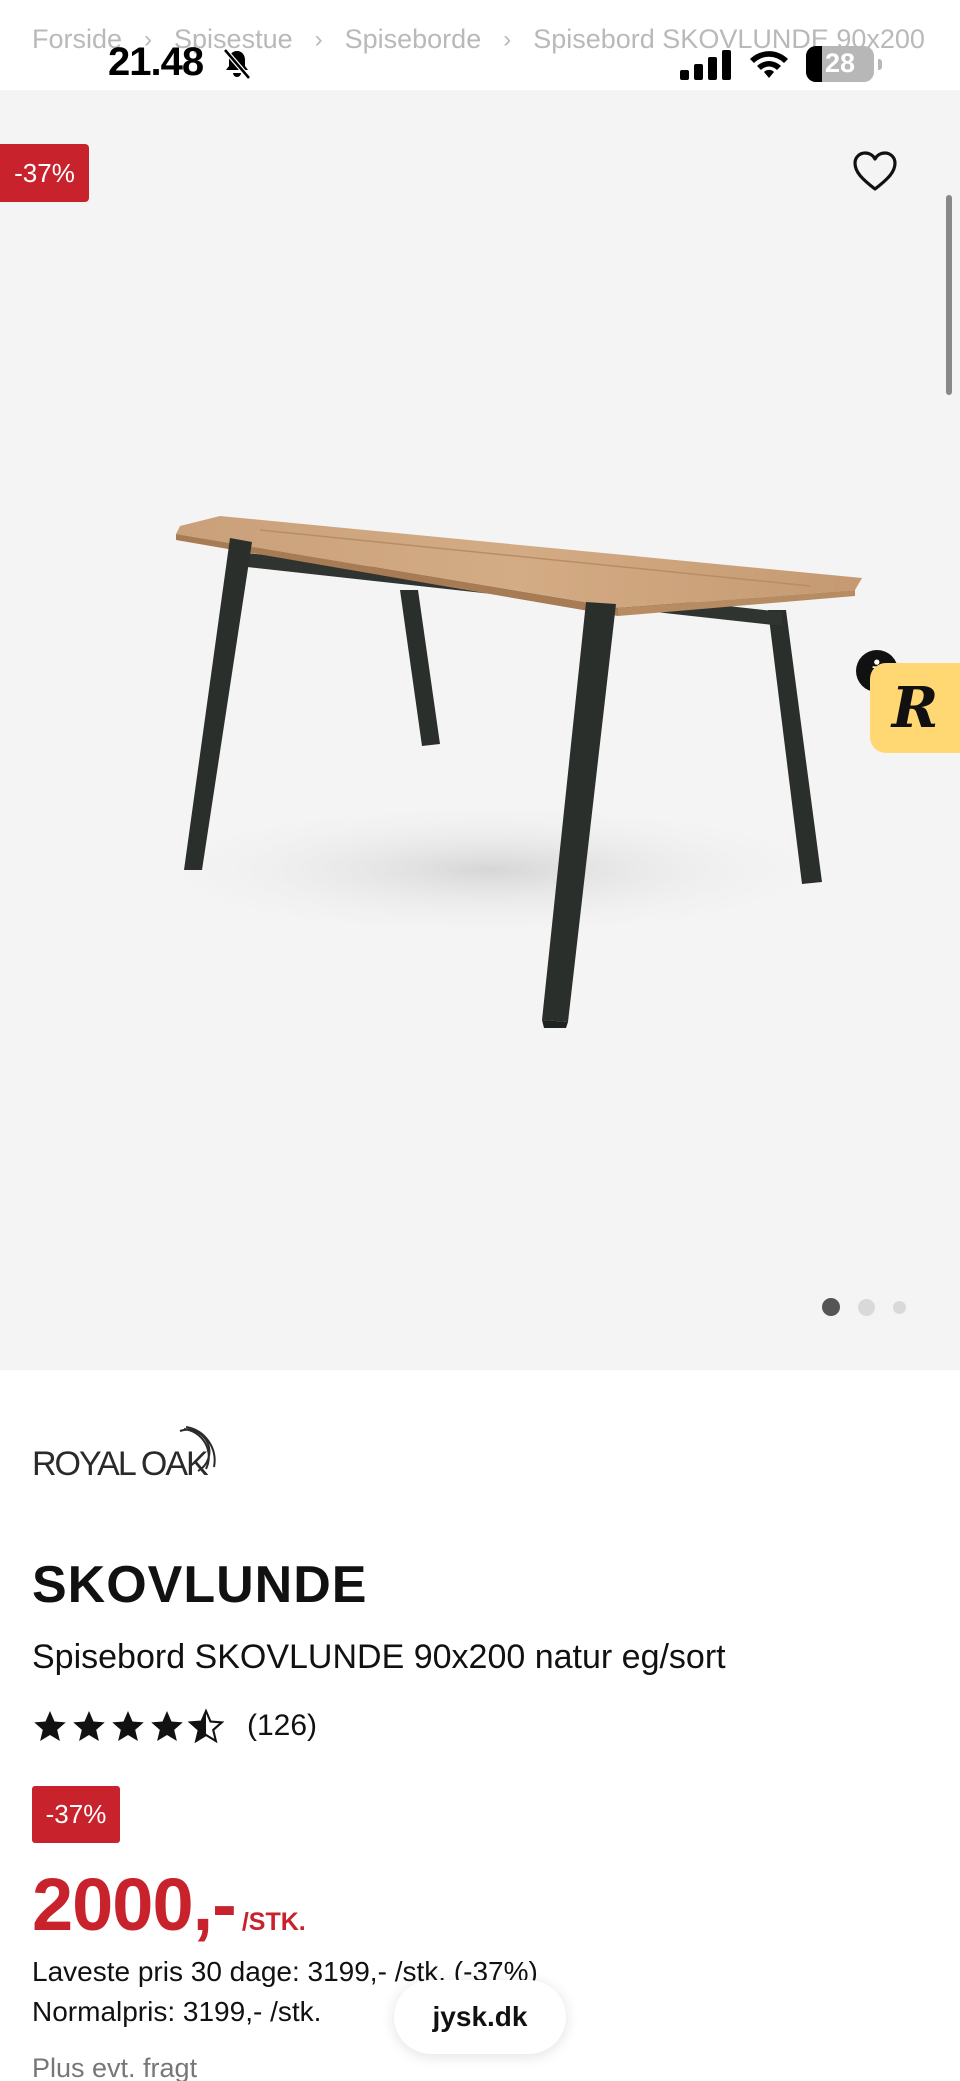 This screenshot has width=960, height=2081. What do you see at coordinates (880, 64) in the screenshot?
I see `battery-nub` at bounding box center [880, 64].